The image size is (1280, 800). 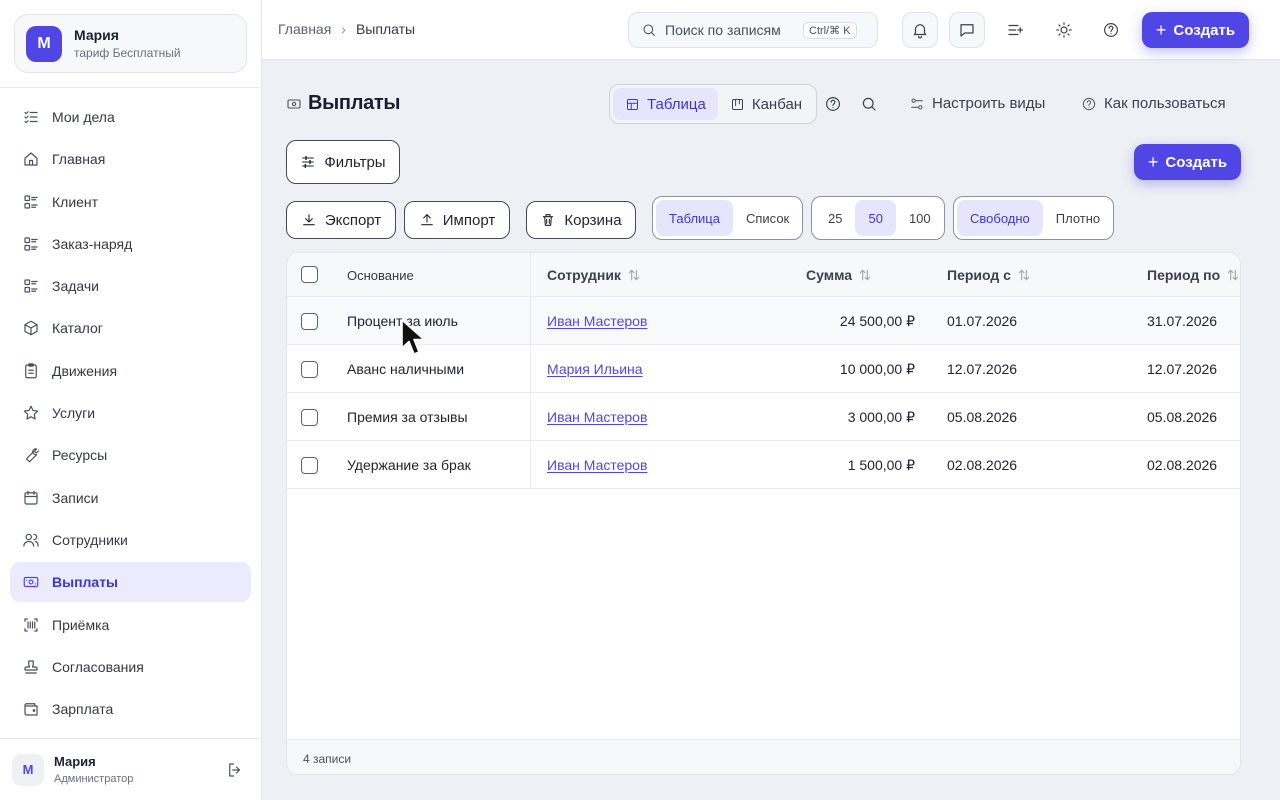 What do you see at coordinates (839, 275) in the screenshot?
I see `column-amount: Сумма` at bounding box center [839, 275].